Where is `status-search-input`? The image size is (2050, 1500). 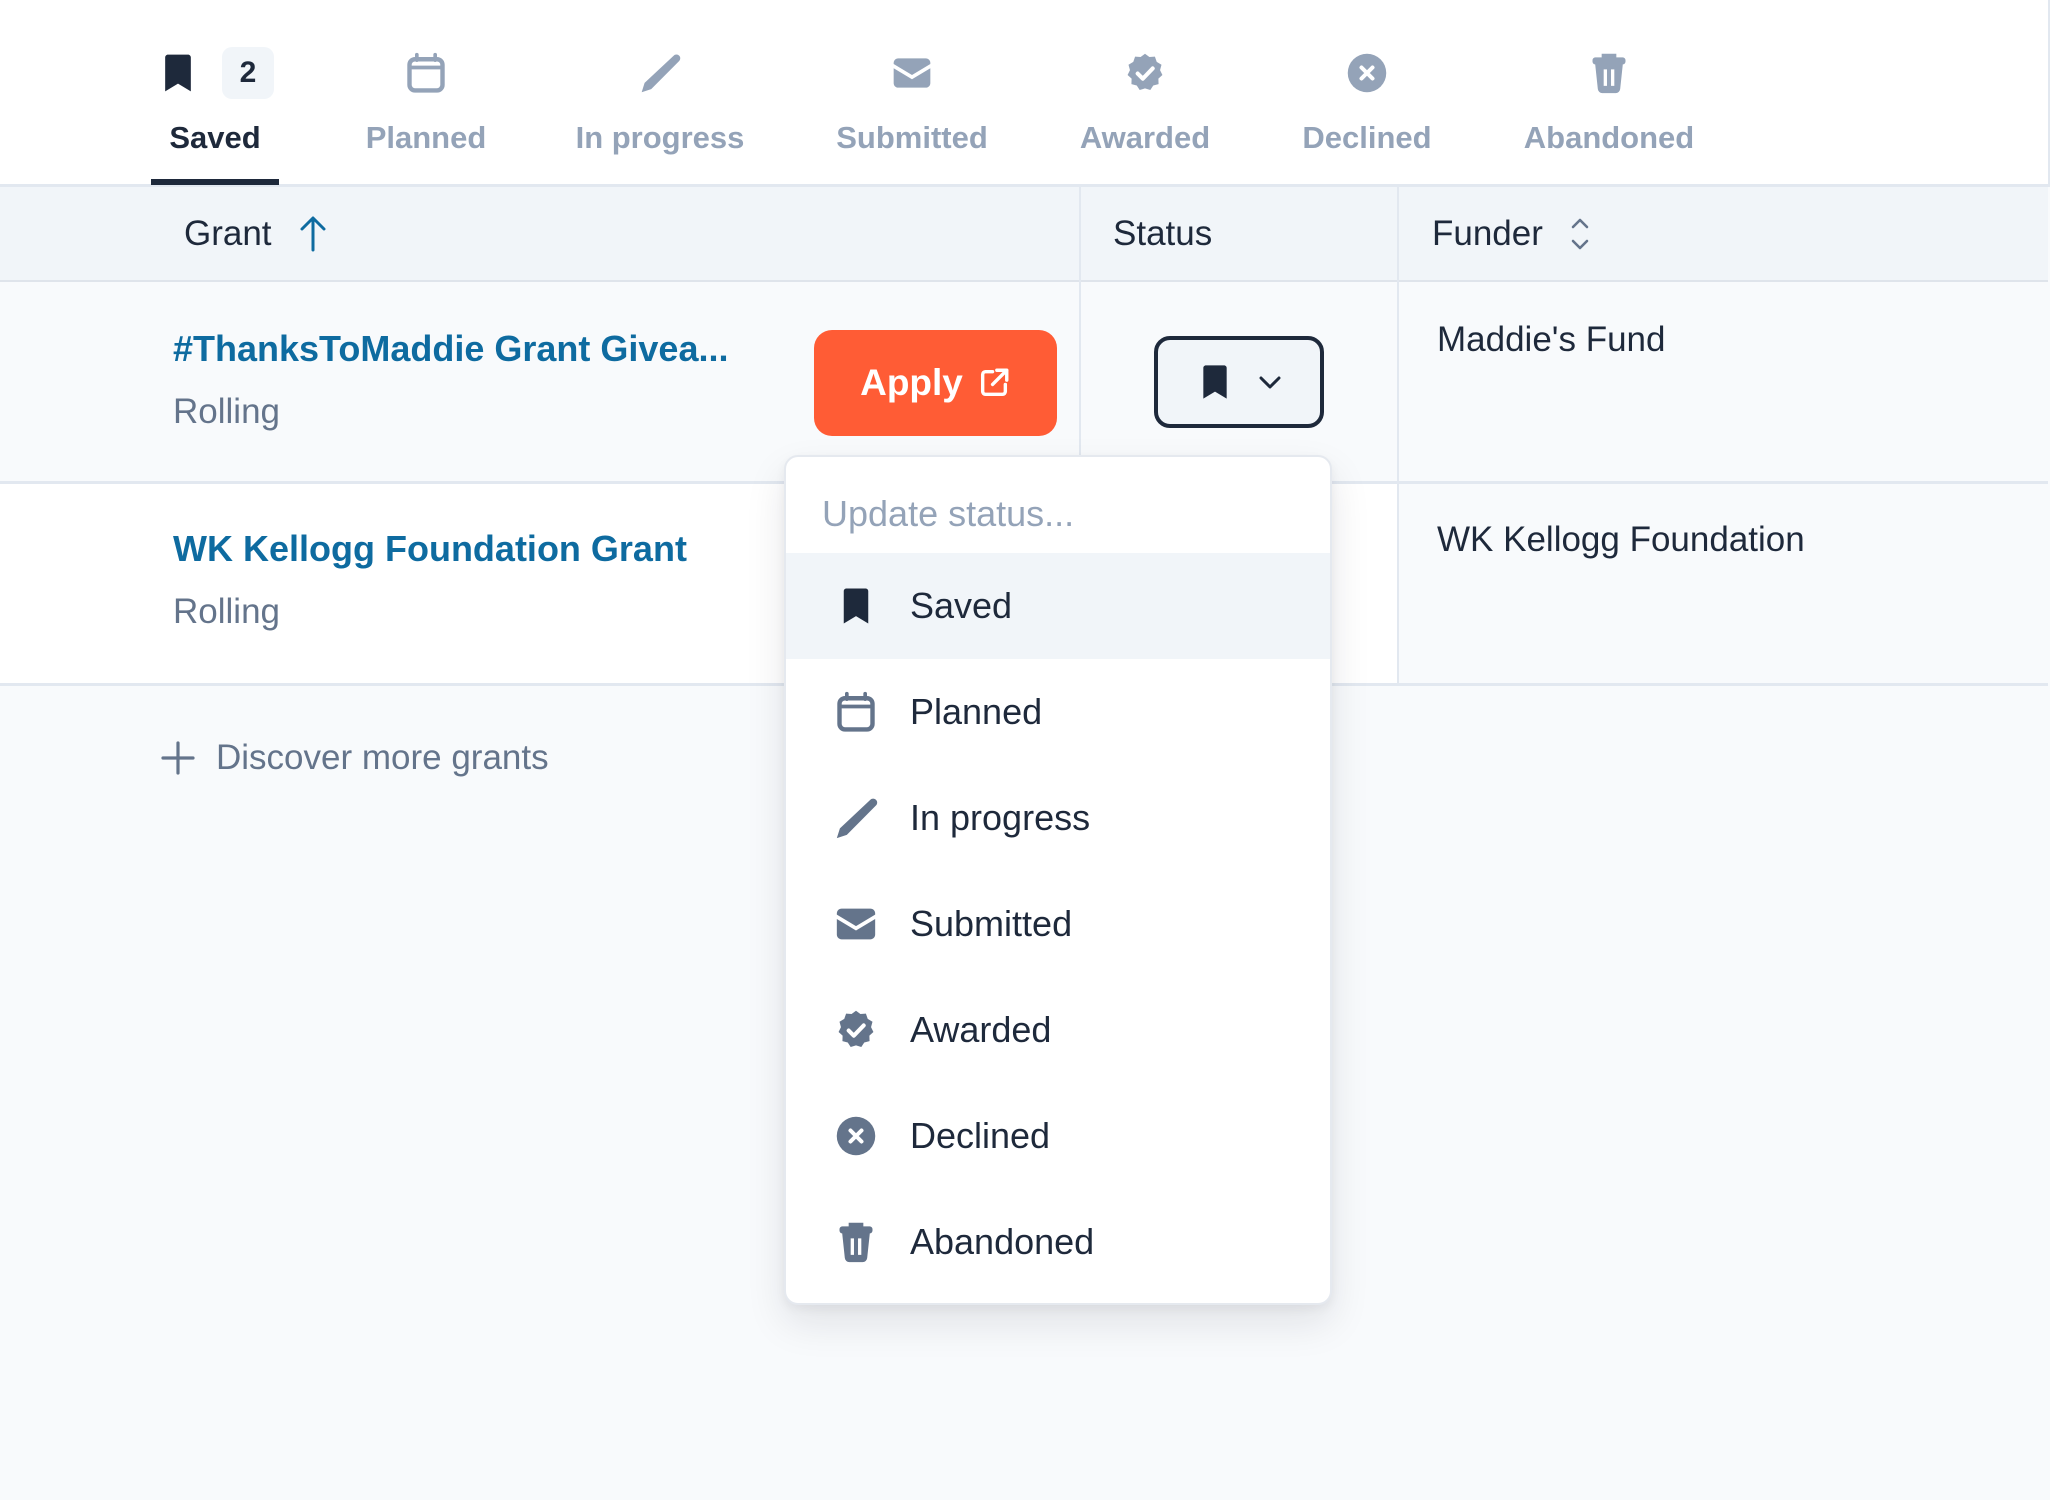
status-search-input is located at coordinates (1057, 514).